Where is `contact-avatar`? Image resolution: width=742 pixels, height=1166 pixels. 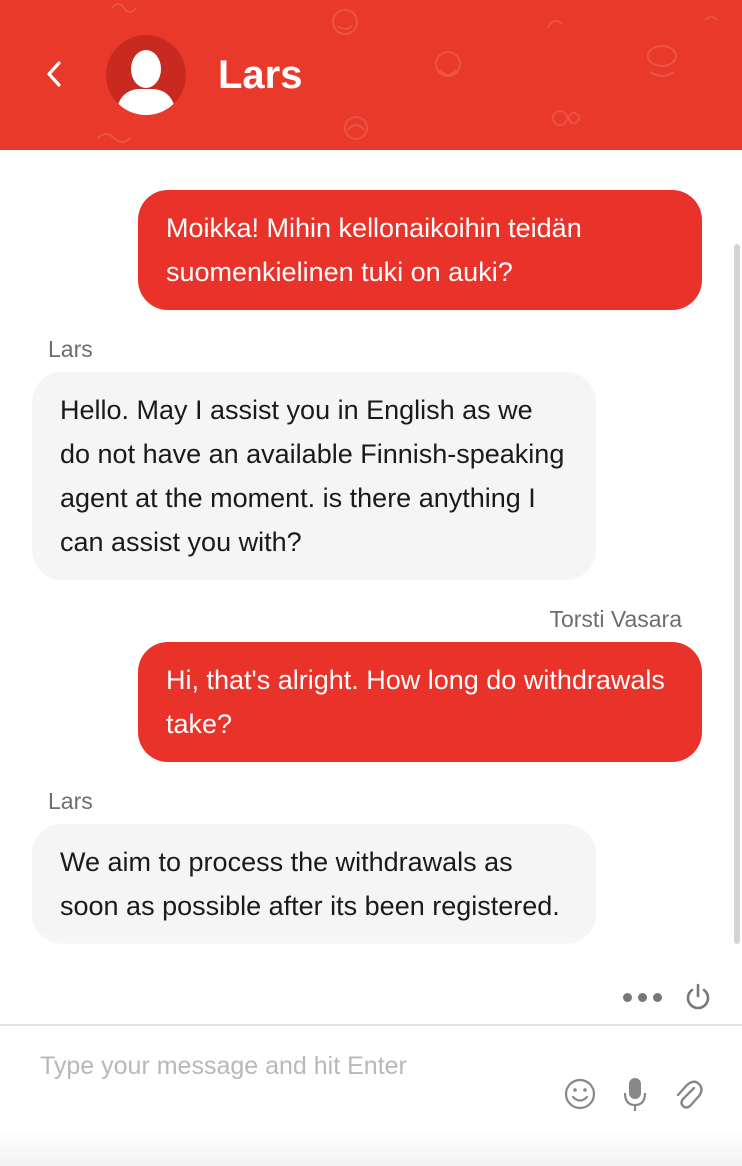
contact-avatar is located at coordinates (146, 75).